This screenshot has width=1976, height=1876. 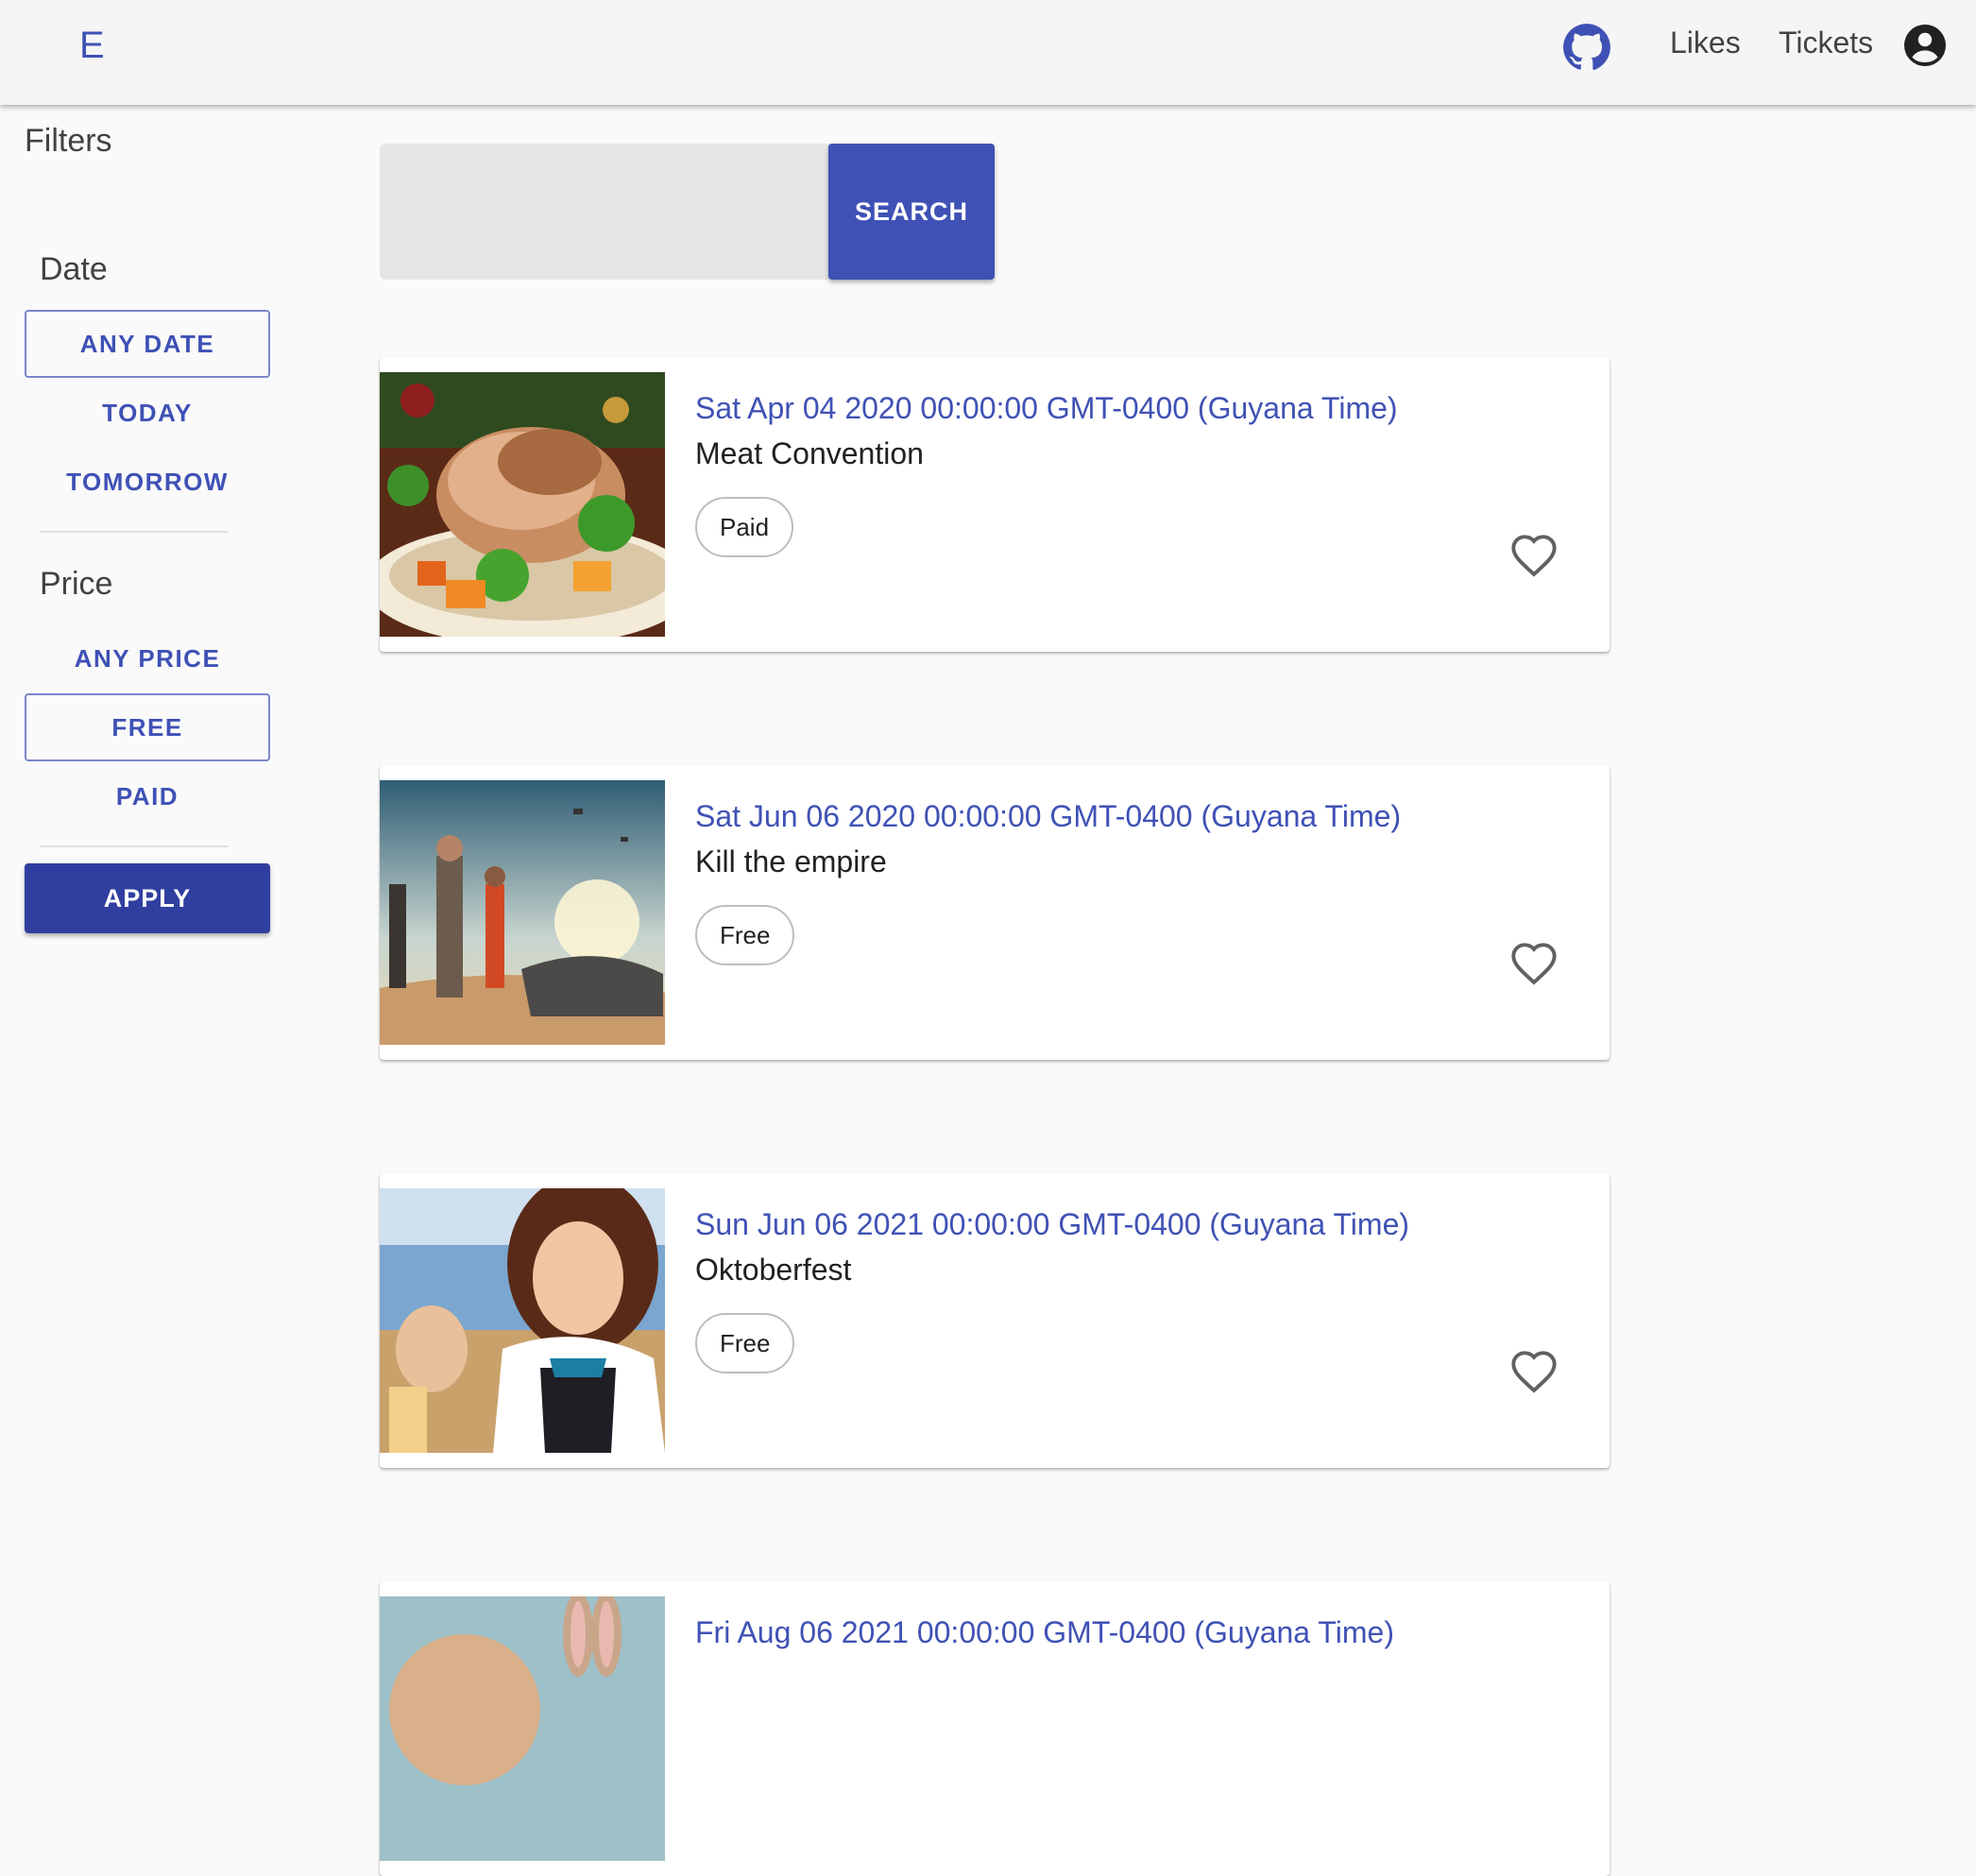 I want to click on bunny-photo, so click(x=522, y=1729).